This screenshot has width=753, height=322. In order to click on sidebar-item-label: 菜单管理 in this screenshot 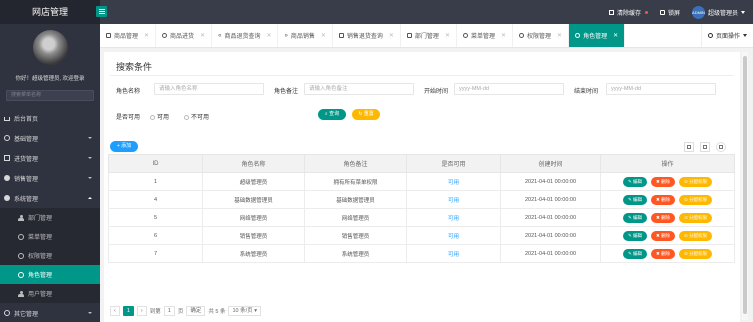, I will do `click(40, 238)`.